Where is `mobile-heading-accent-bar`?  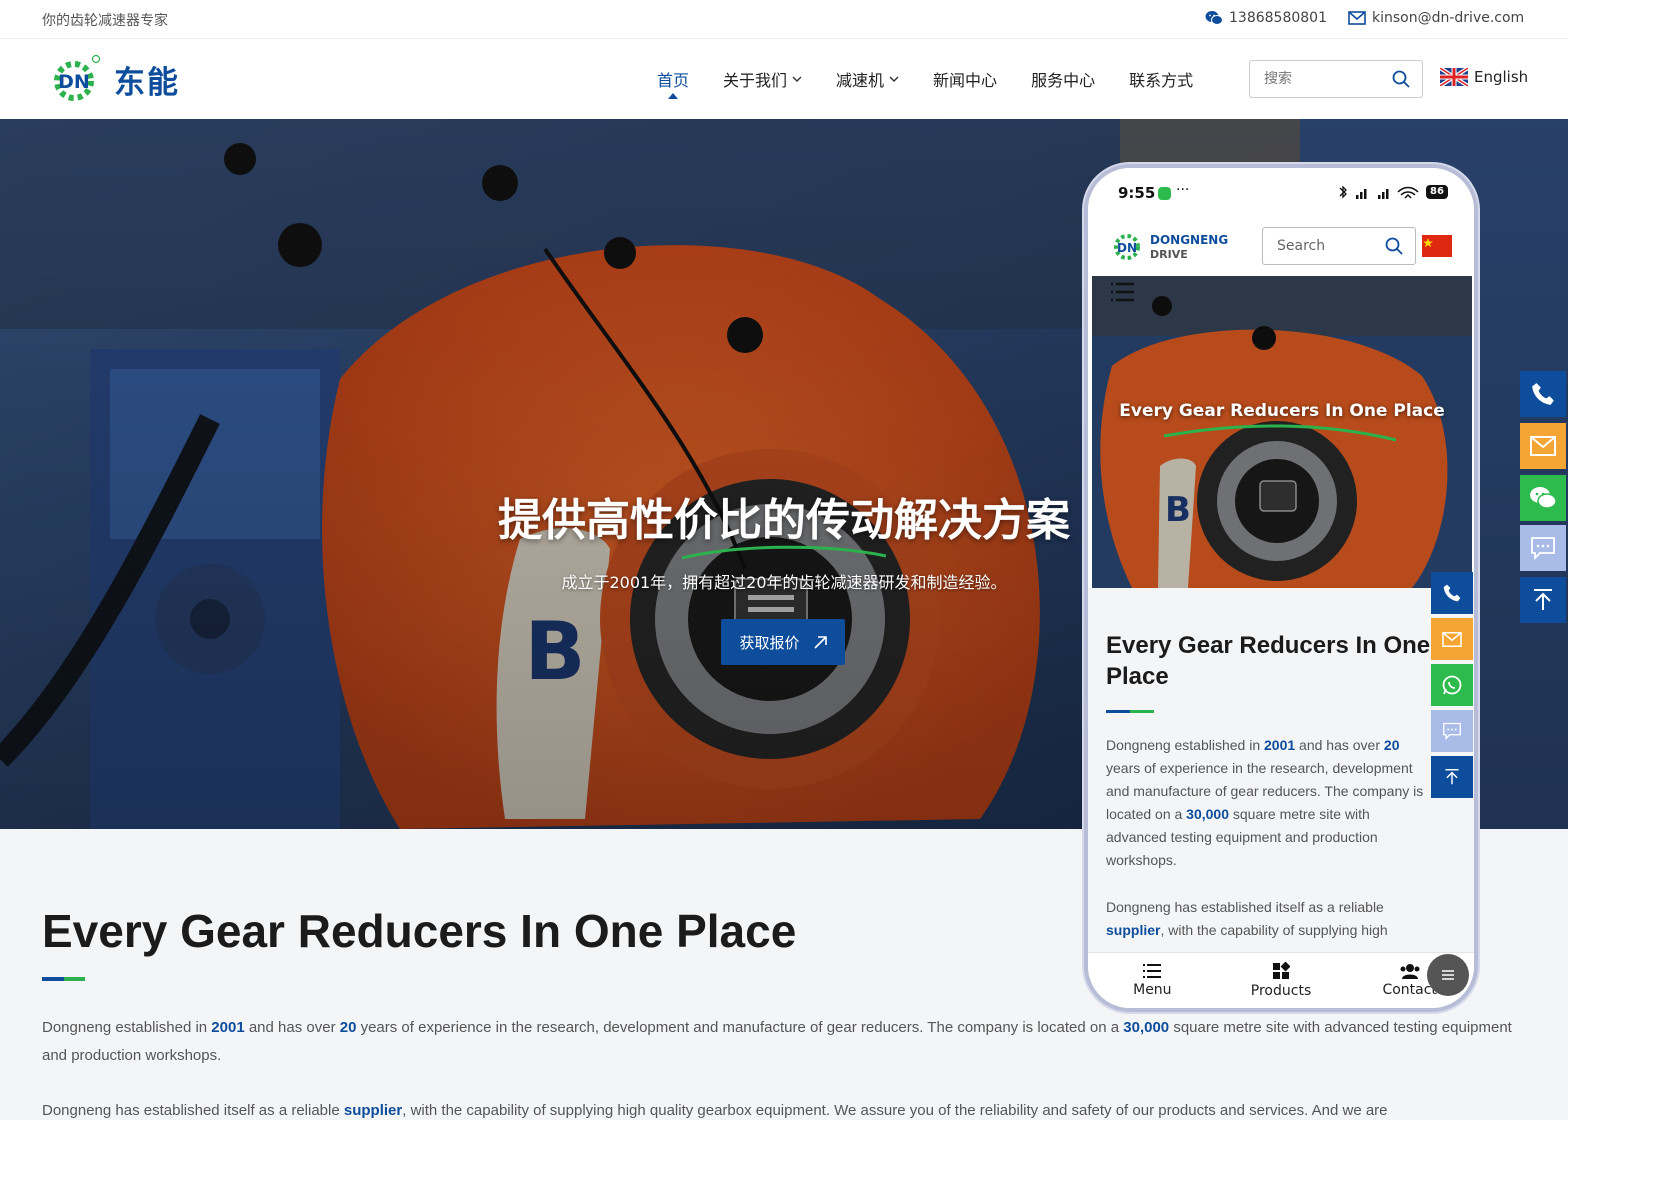
mobile-heading-accent-bar is located at coordinates (1130, 711).